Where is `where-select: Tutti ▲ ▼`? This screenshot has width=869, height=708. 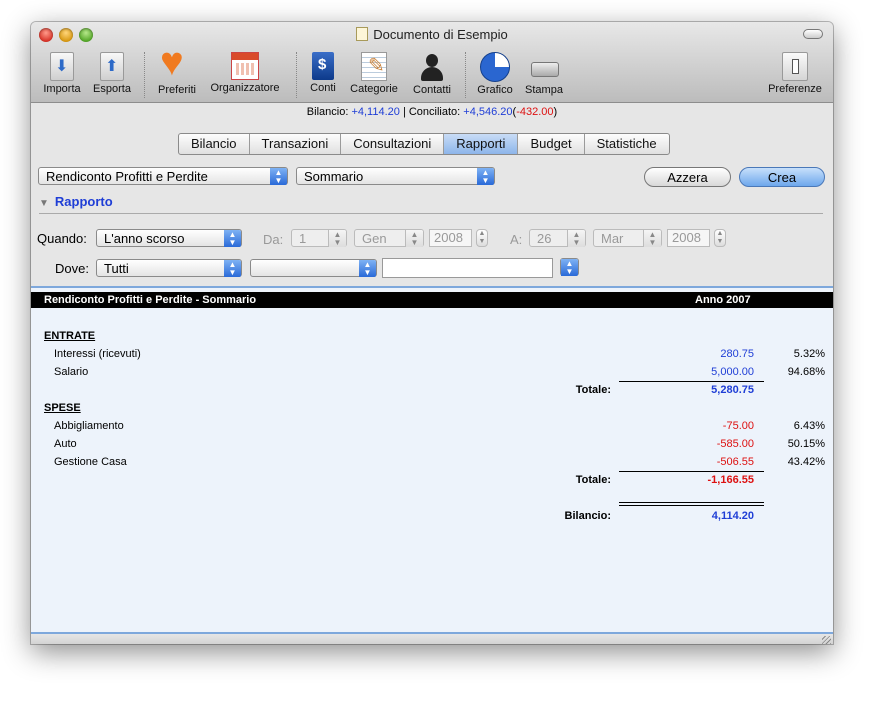 where-select: Tutti ▲ ▼ is located at coordinates (169, 268).